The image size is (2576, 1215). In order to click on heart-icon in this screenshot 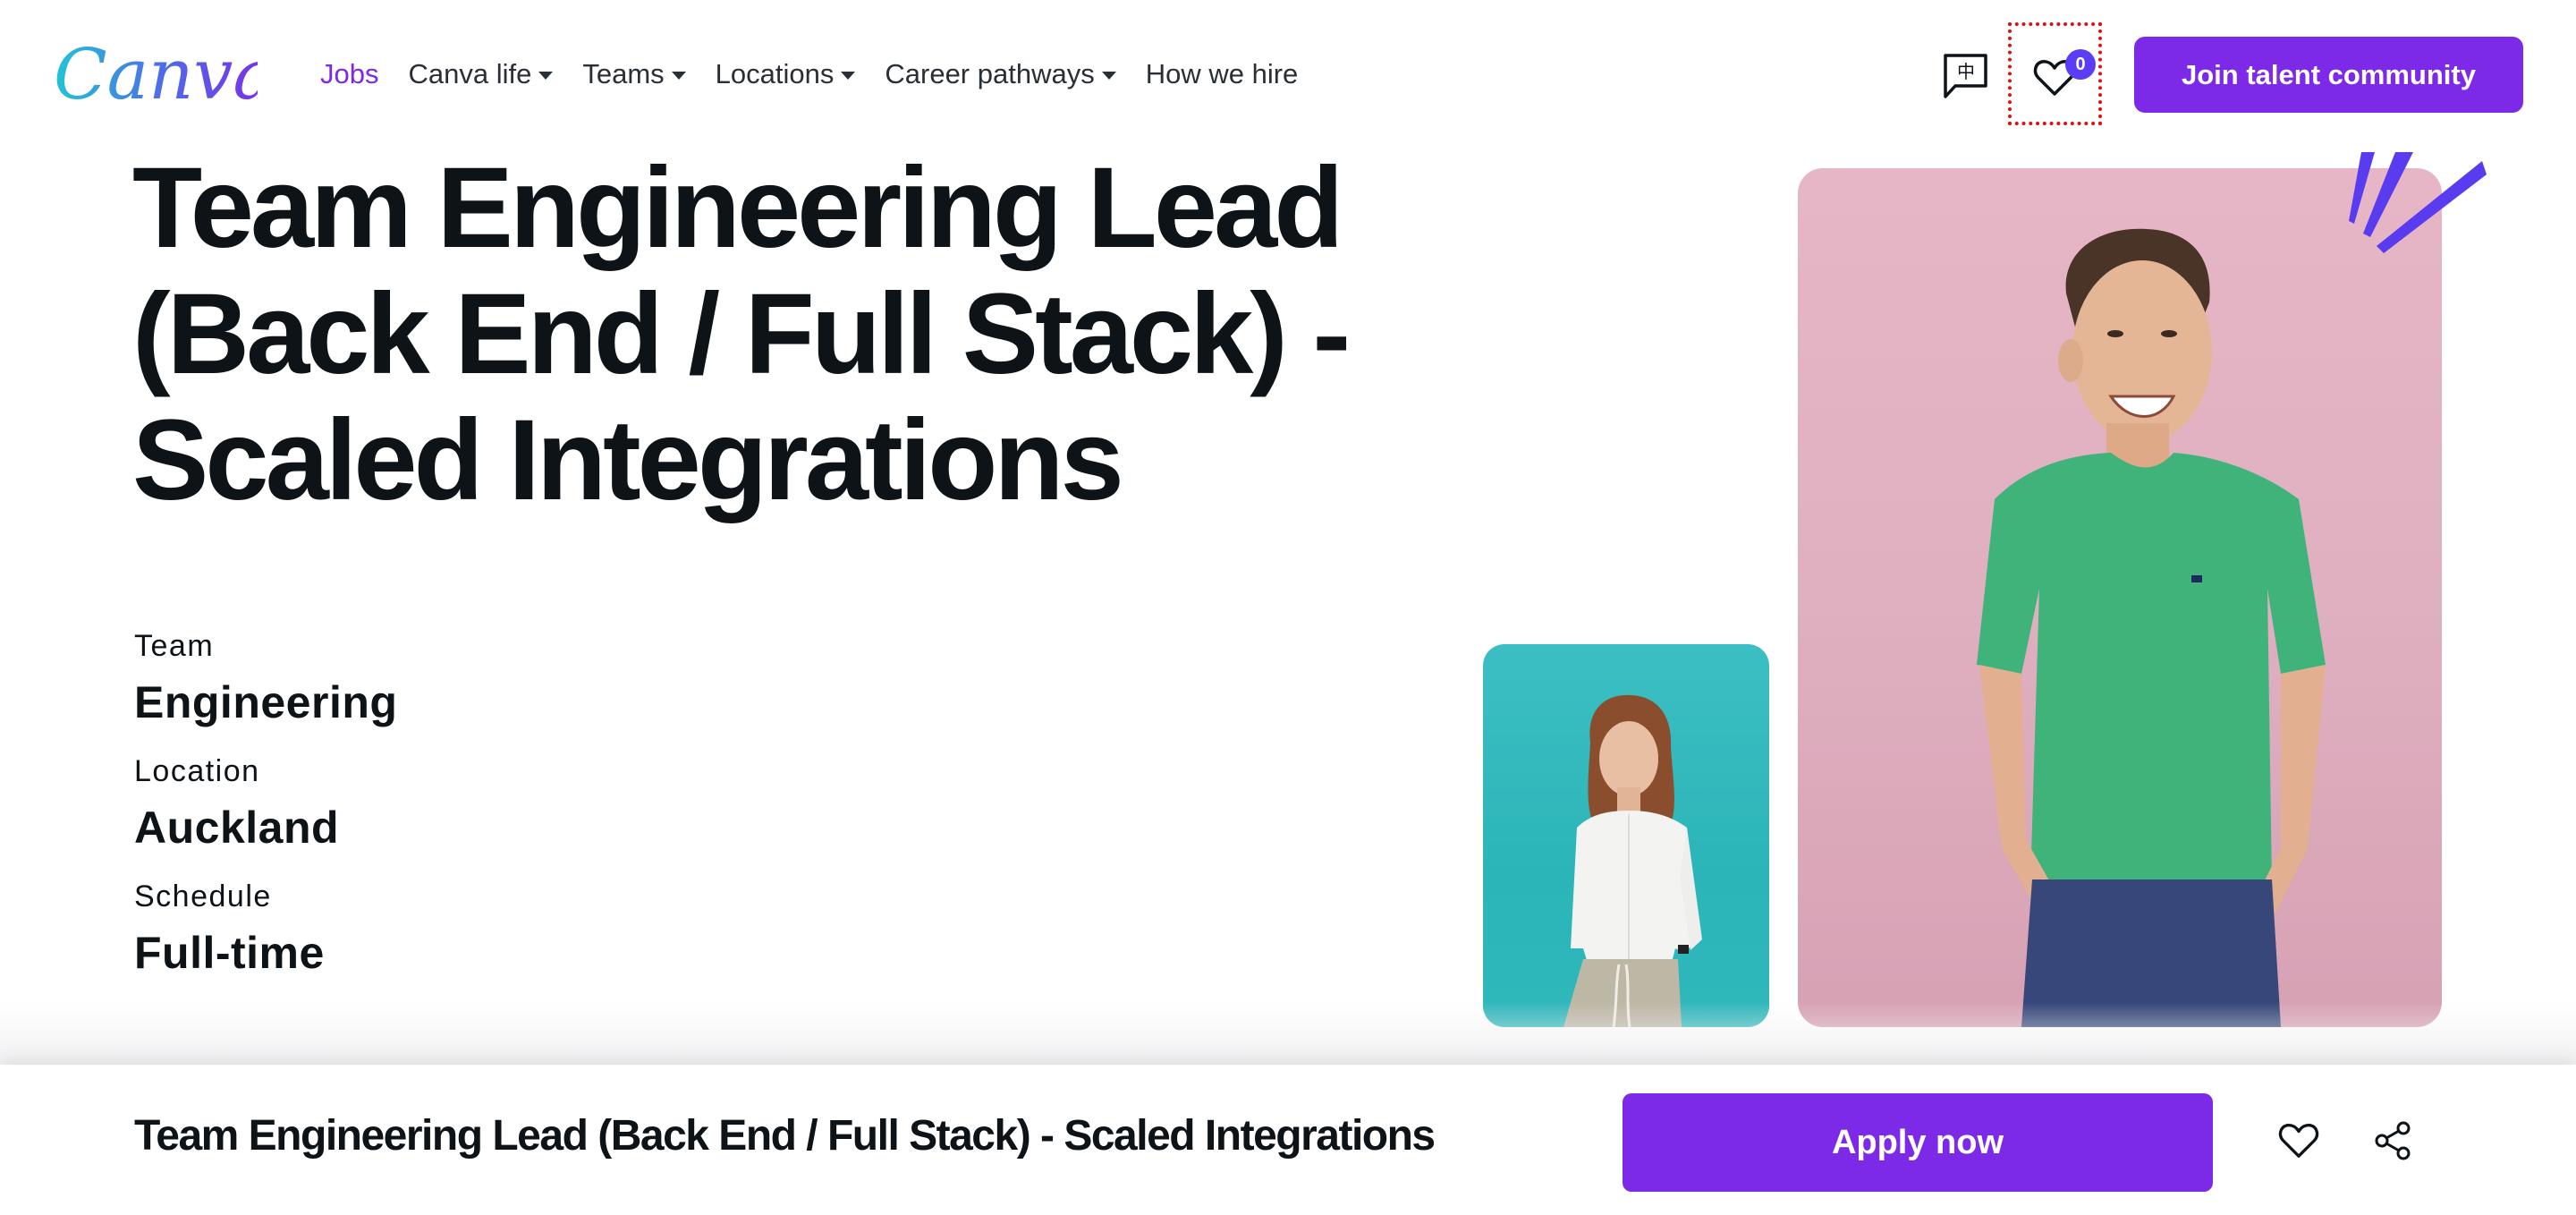, I will do `click(2298, 1141)`.